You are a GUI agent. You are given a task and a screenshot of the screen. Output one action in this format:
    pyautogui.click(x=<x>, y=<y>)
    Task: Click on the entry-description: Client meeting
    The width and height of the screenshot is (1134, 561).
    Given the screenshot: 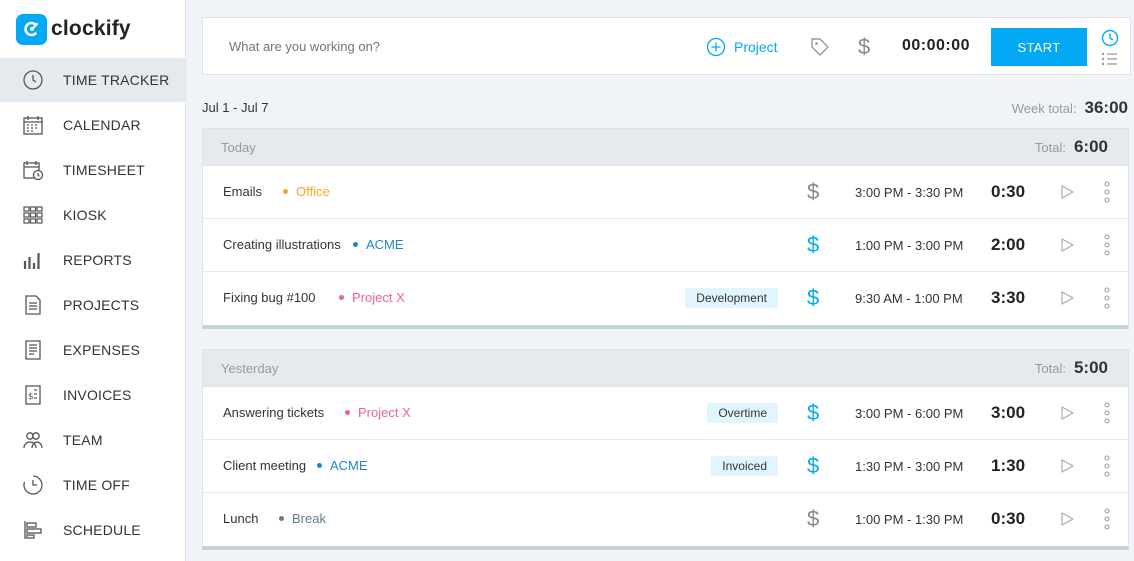 What is the action you would take?
    pyautogui.click(x=264, y=465)
    